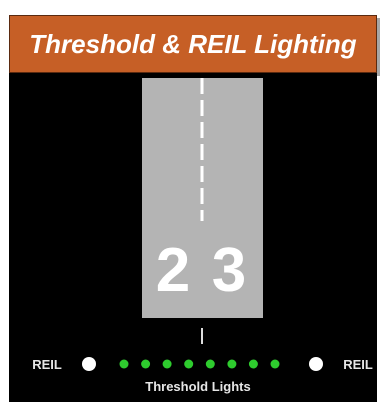 The image size is (386, 402). I want to click on reil-light-left, so click(89, 364).